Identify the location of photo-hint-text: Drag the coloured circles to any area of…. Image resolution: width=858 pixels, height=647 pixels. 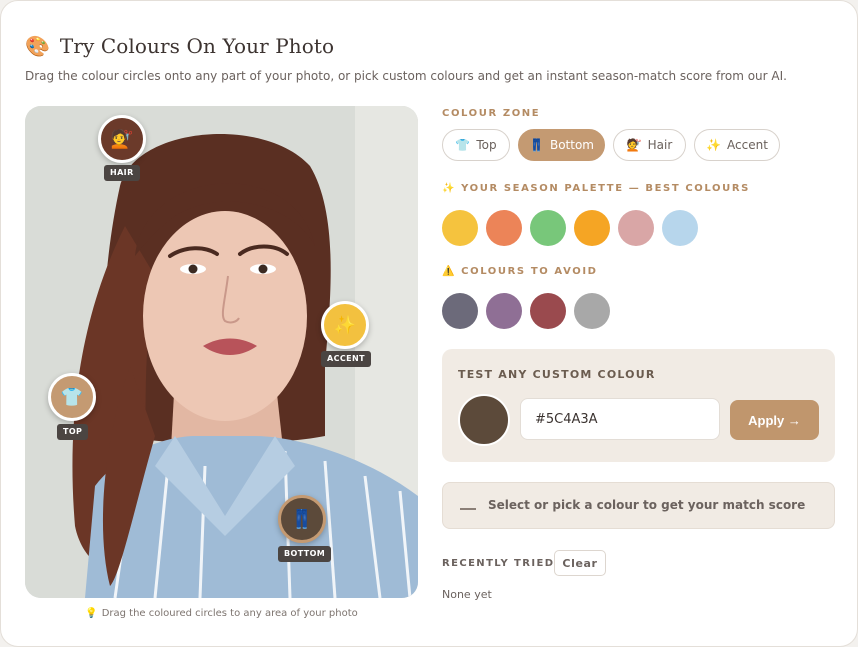
(229, 613).